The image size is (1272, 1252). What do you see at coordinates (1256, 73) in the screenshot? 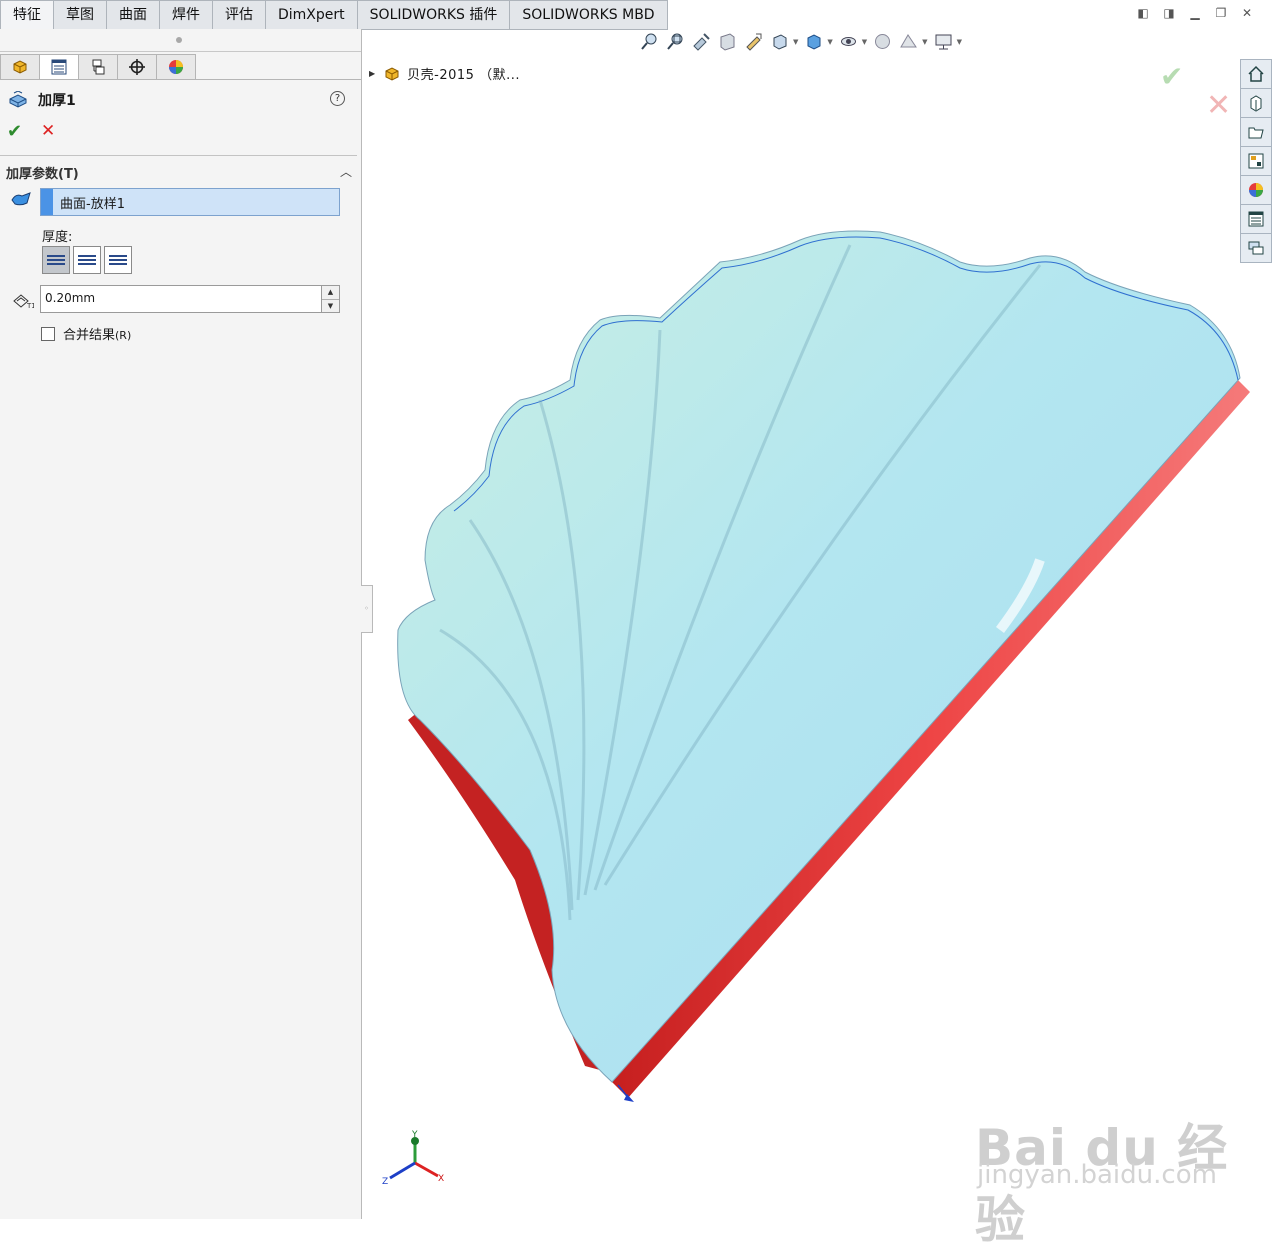
I see `home-icon` at bounding box center [1256, 73].